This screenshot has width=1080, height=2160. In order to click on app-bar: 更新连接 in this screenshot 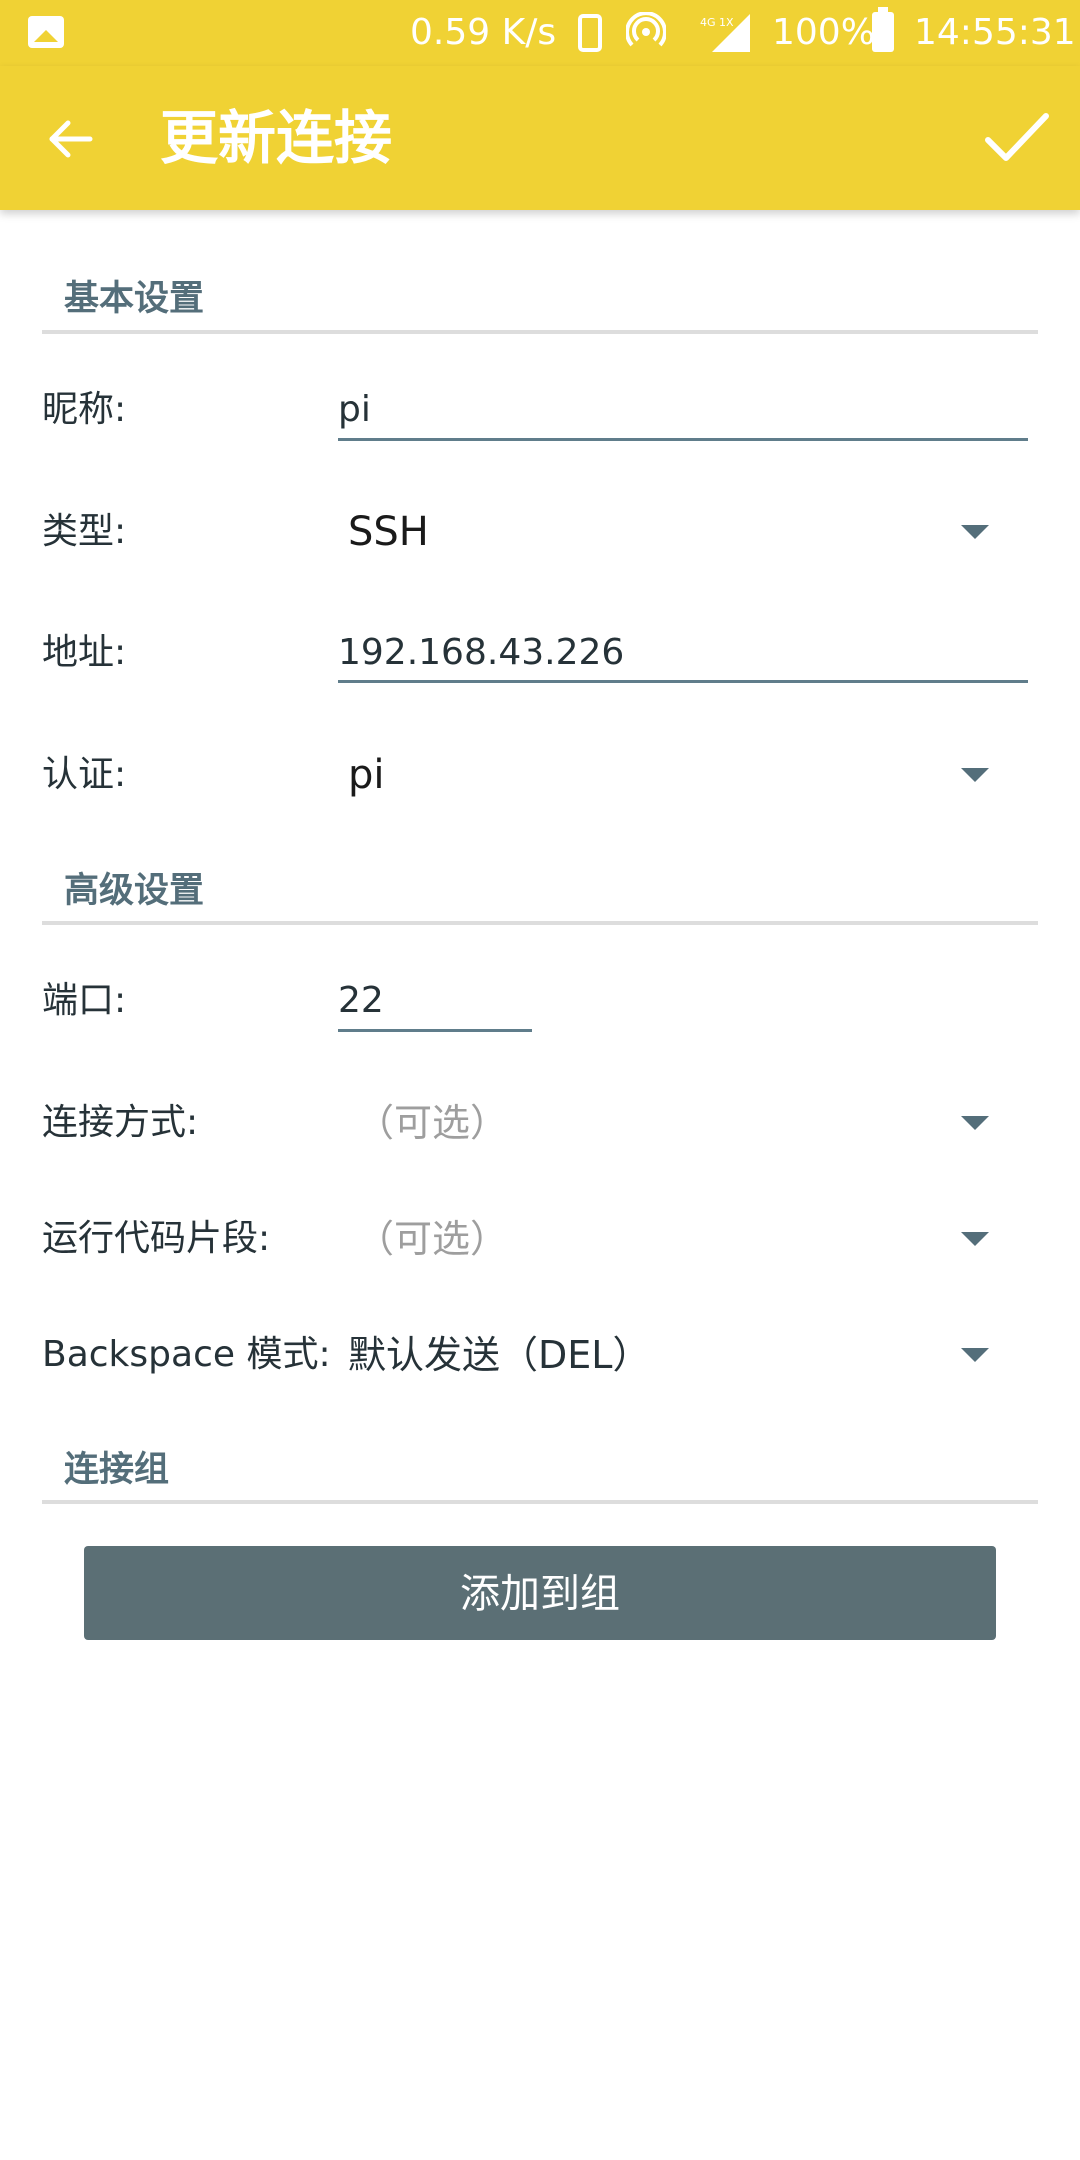, I will do `click(540, 138)`.